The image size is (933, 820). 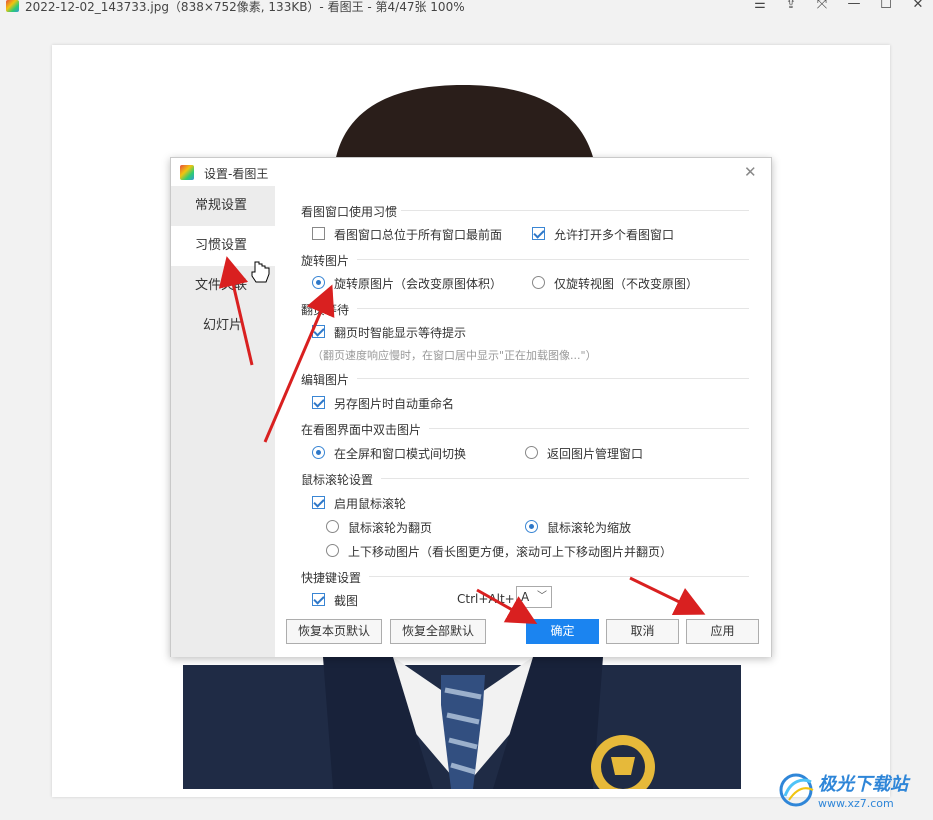 I want to click on rotate-original-label: 旋转原图片（会改变原图体积）, so click(x=418, y=284).